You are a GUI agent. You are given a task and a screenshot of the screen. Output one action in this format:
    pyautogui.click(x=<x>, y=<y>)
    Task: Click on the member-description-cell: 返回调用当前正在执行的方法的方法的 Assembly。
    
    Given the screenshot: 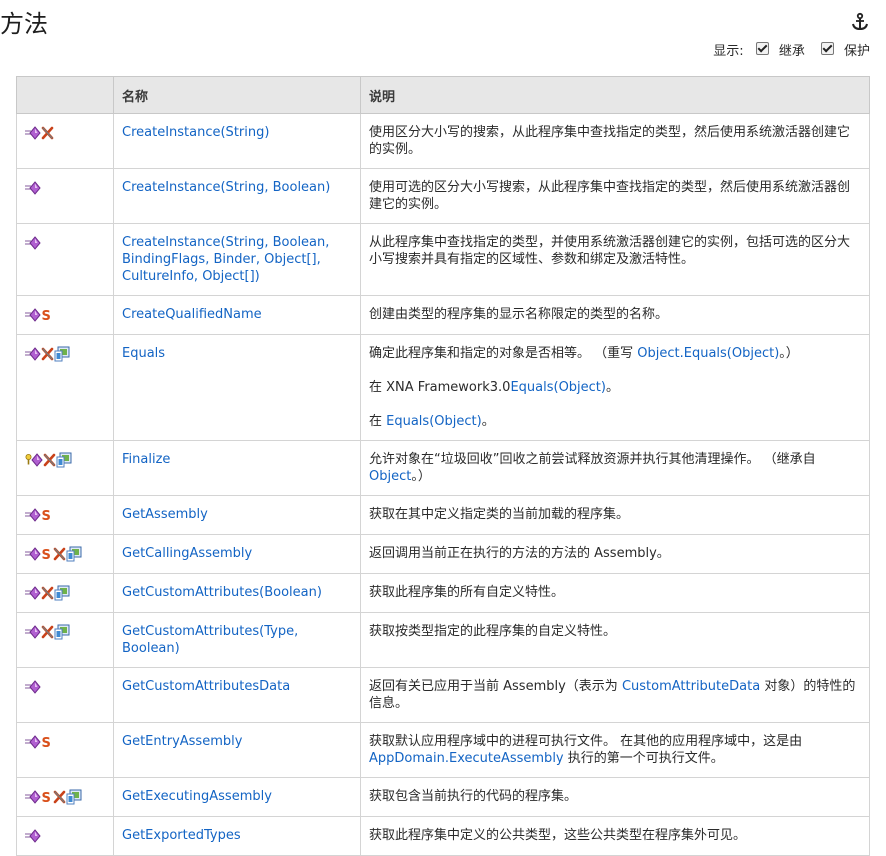 What is the action you would take?
    pyautogui.click(x=615, y=554)
    